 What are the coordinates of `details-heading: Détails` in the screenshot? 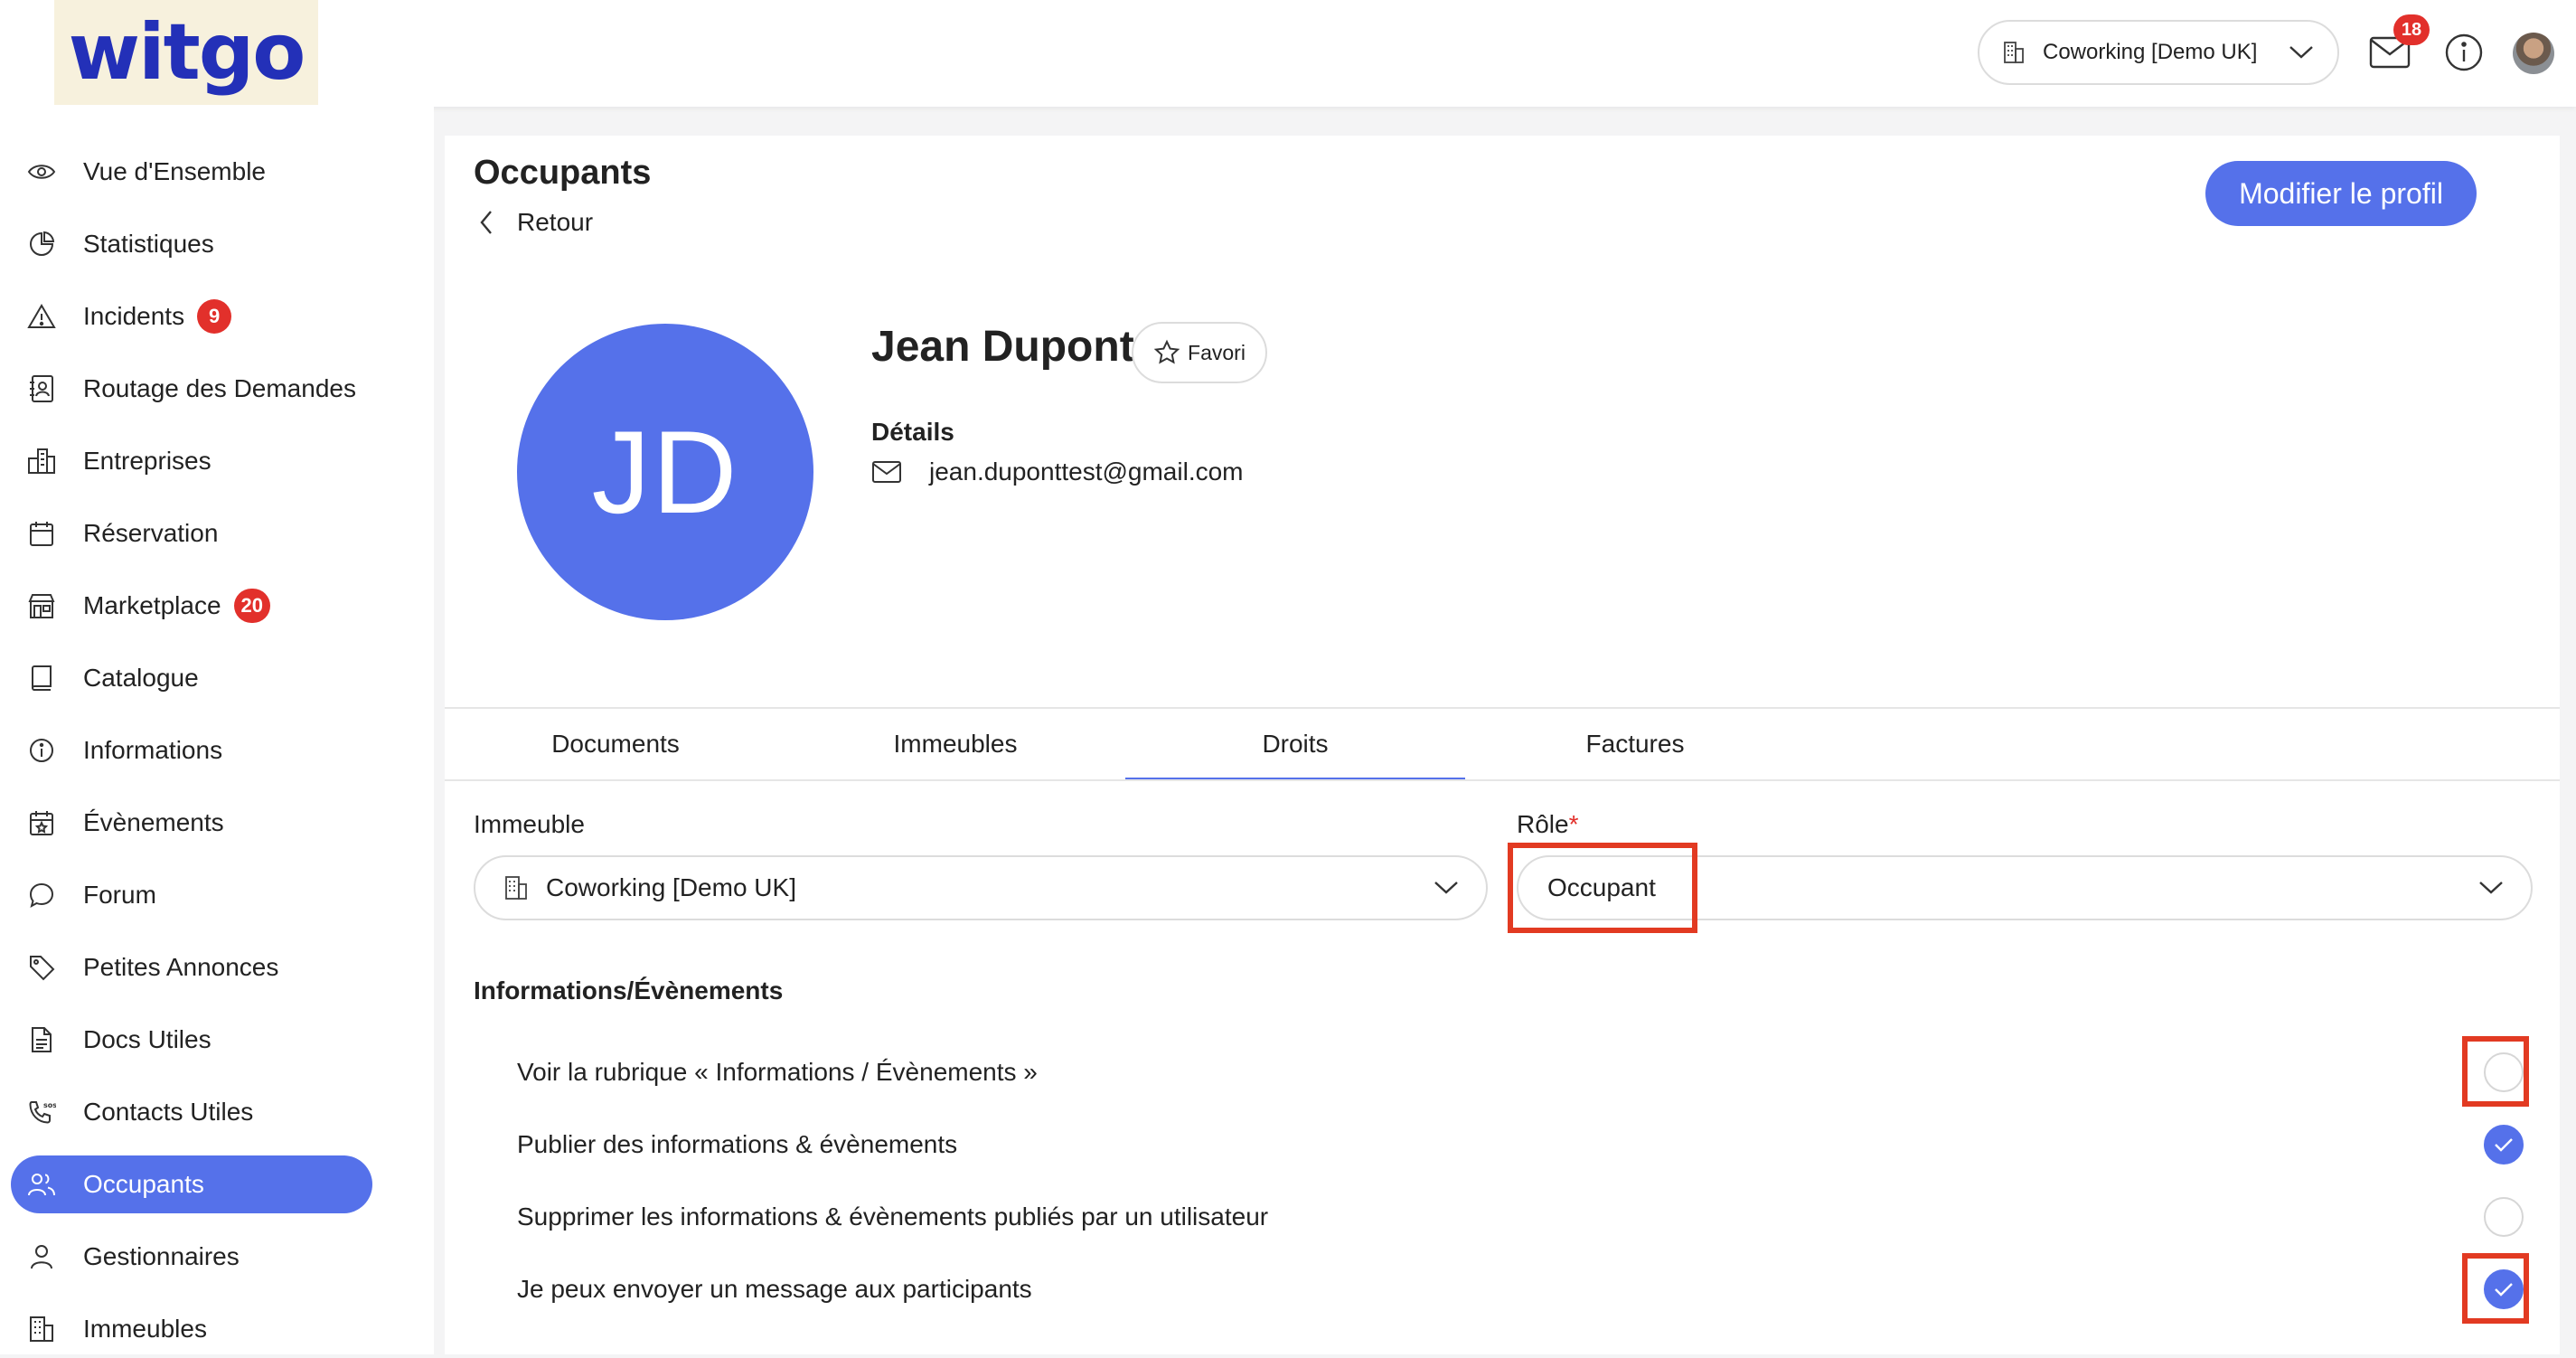 It's located at (912, 432).